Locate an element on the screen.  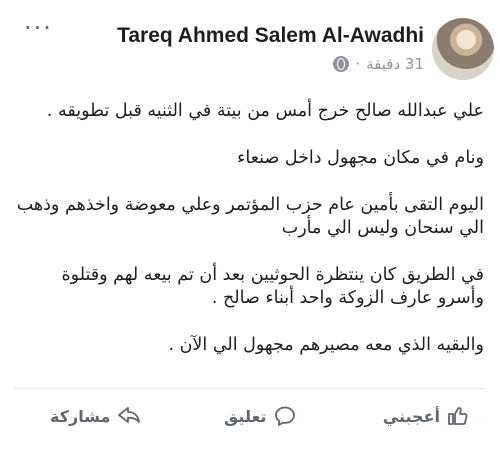
like-label: أعجبني is located at coordinates (411, 416).